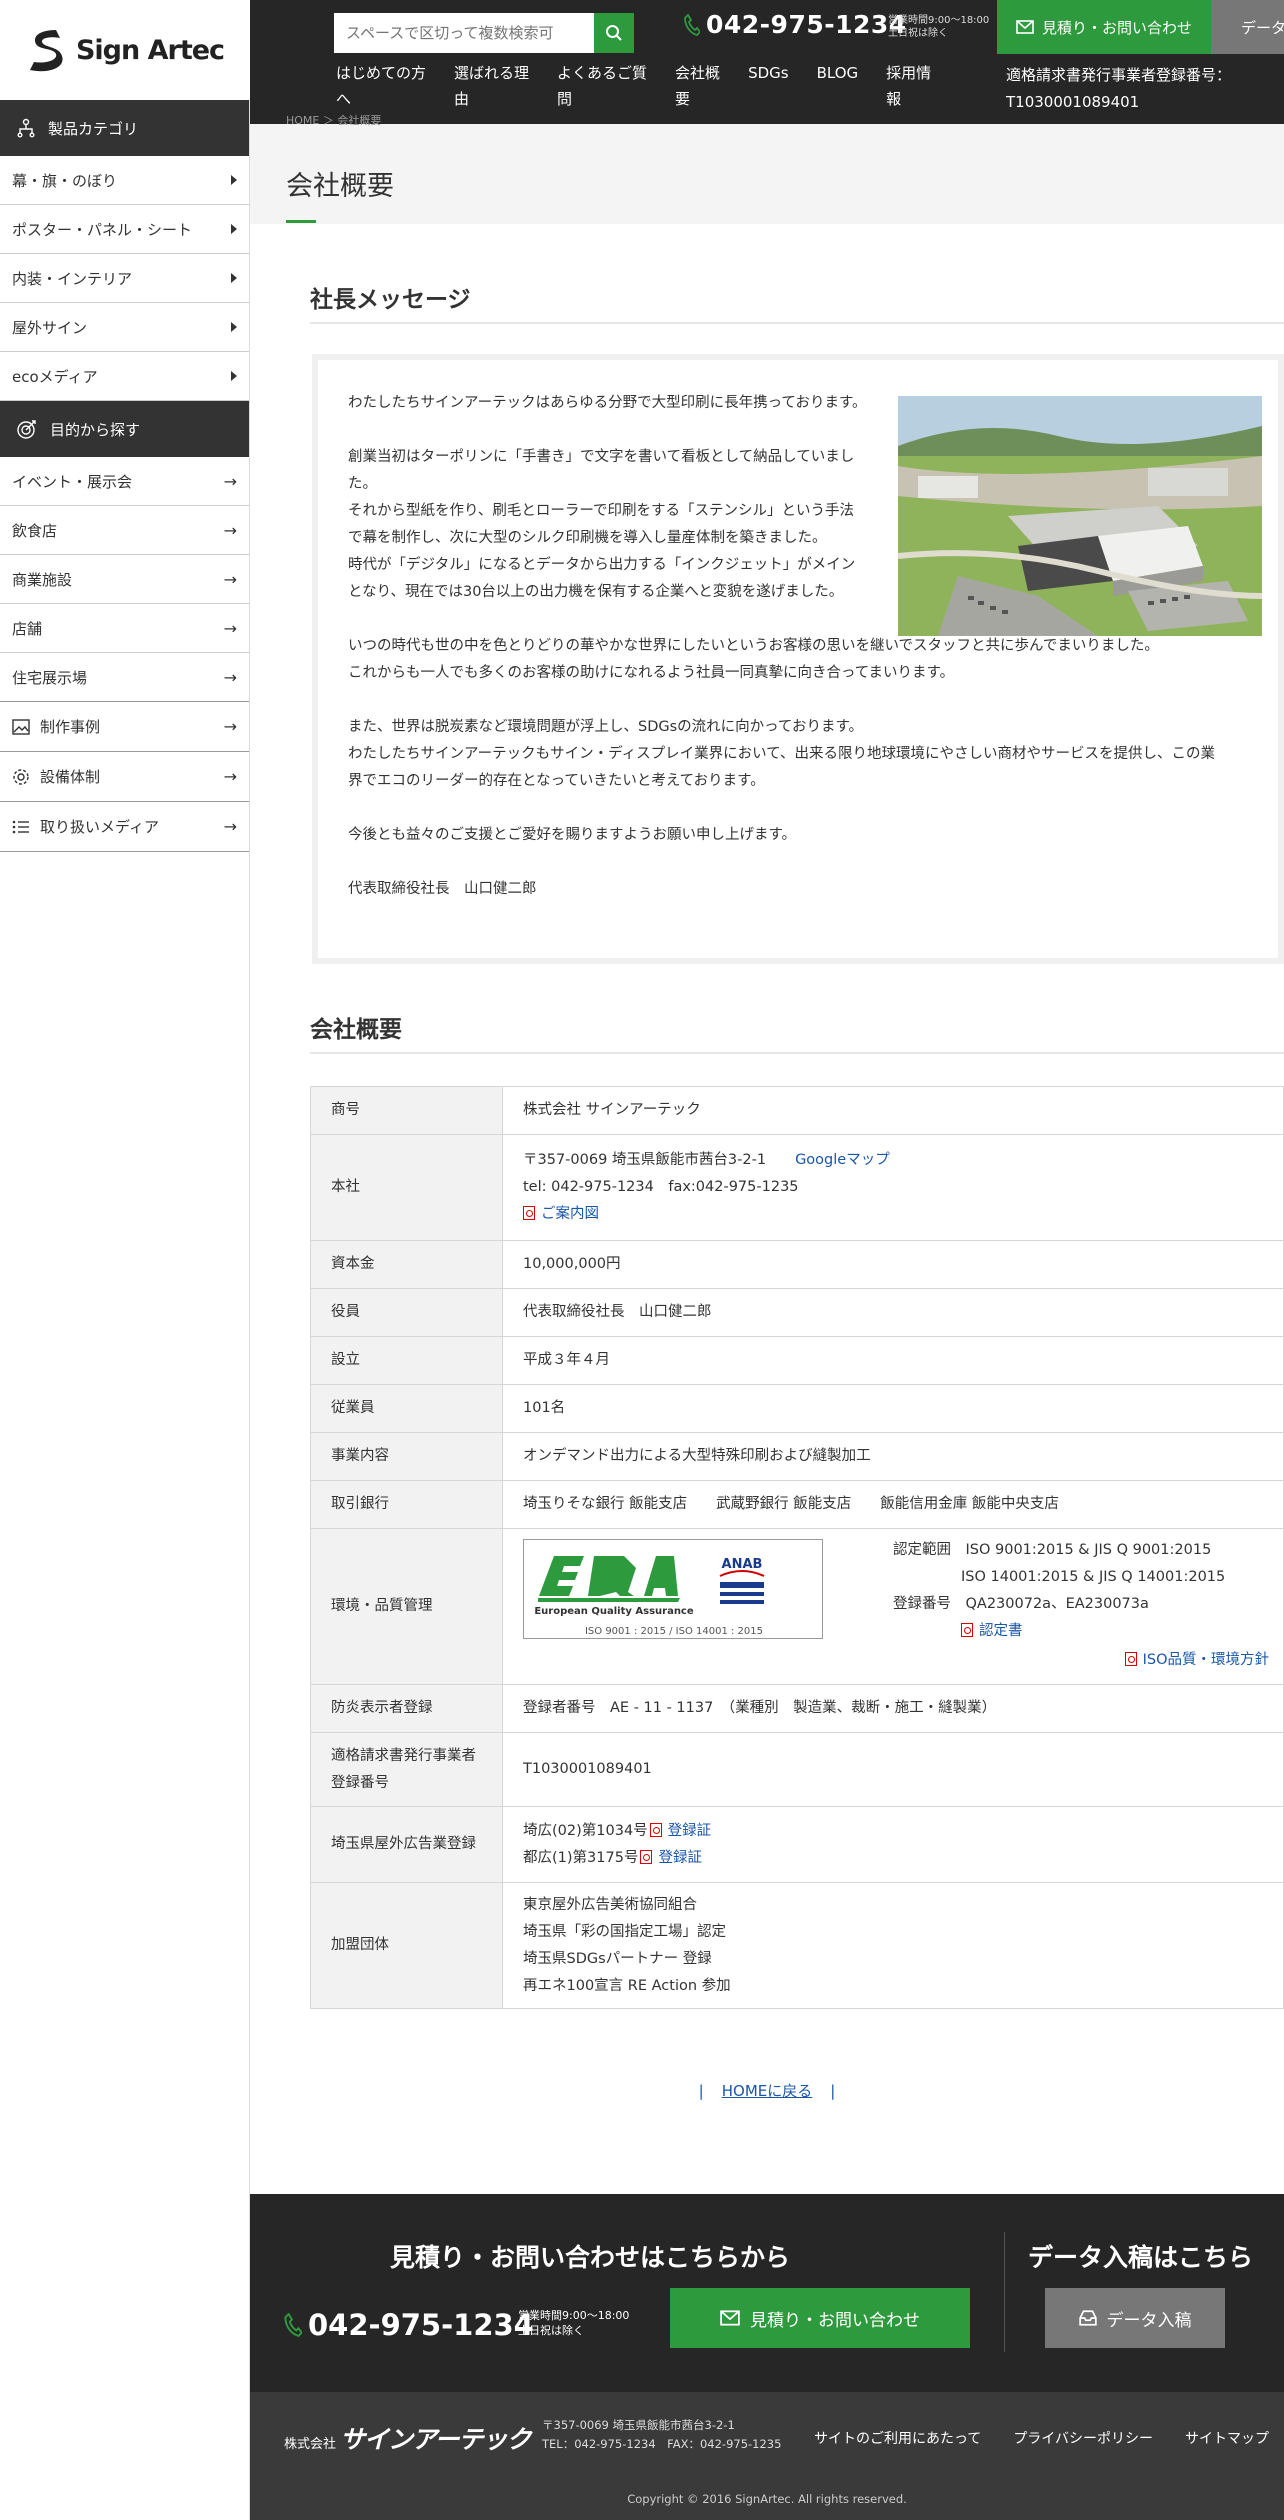 The width and height of the screenshot is (1284, 2520). What do you see at coordinates (301, 221) in the screenshot?
I see `title-accent-line` at bounding box center [301, 221].